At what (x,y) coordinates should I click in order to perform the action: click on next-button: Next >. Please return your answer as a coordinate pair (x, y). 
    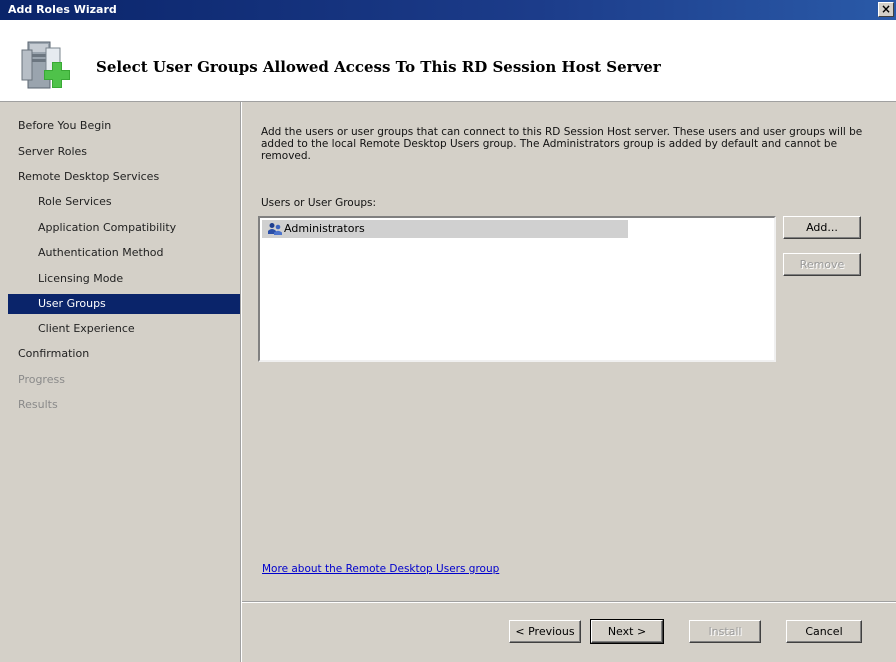
    Looking at the image, I should click on (627, 631).